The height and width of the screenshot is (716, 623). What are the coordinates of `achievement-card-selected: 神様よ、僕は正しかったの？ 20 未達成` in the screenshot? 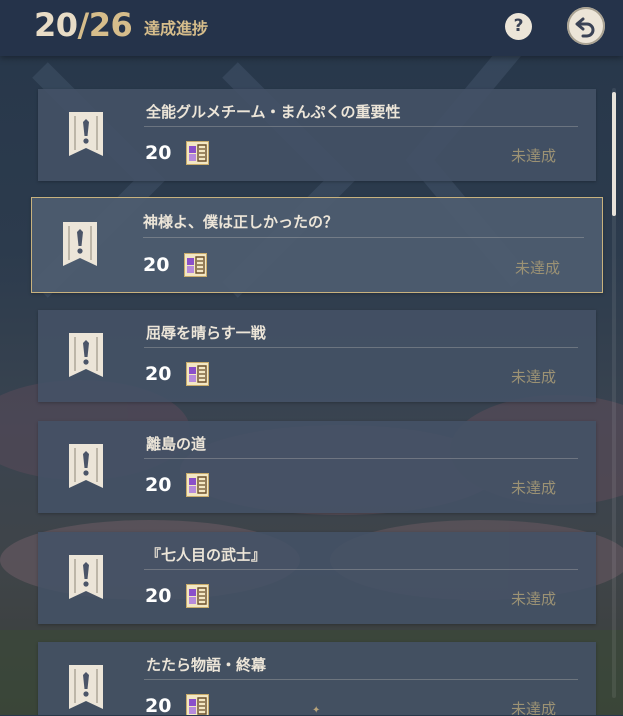 It's located at (317, 245).